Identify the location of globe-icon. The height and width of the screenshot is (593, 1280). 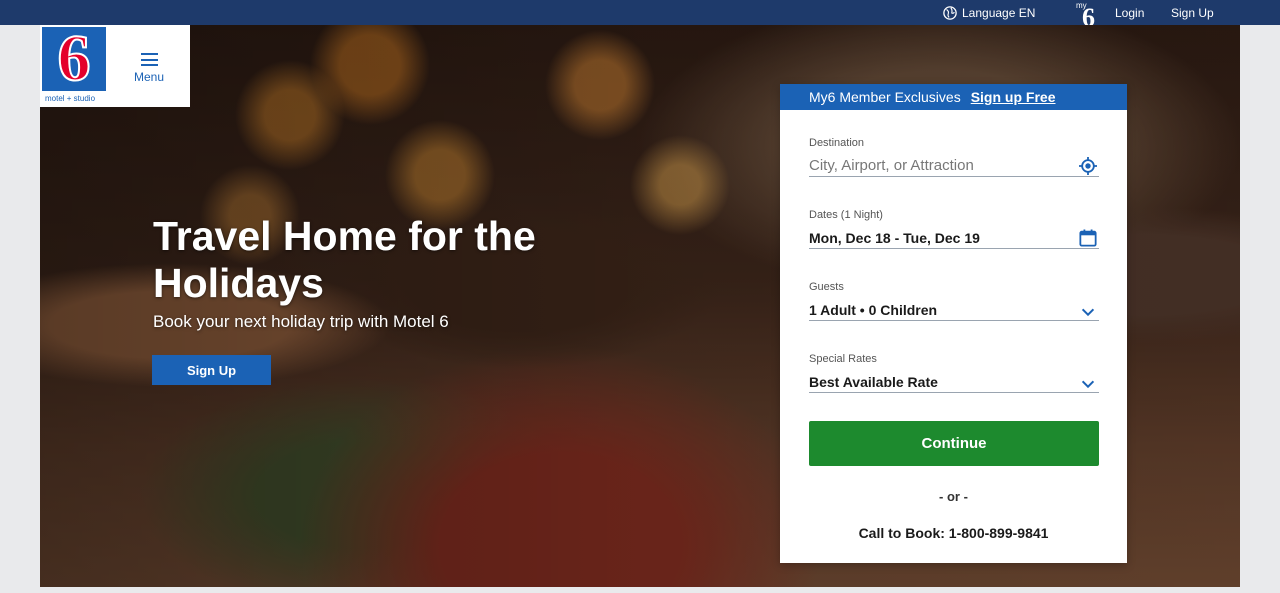
(950, 12).